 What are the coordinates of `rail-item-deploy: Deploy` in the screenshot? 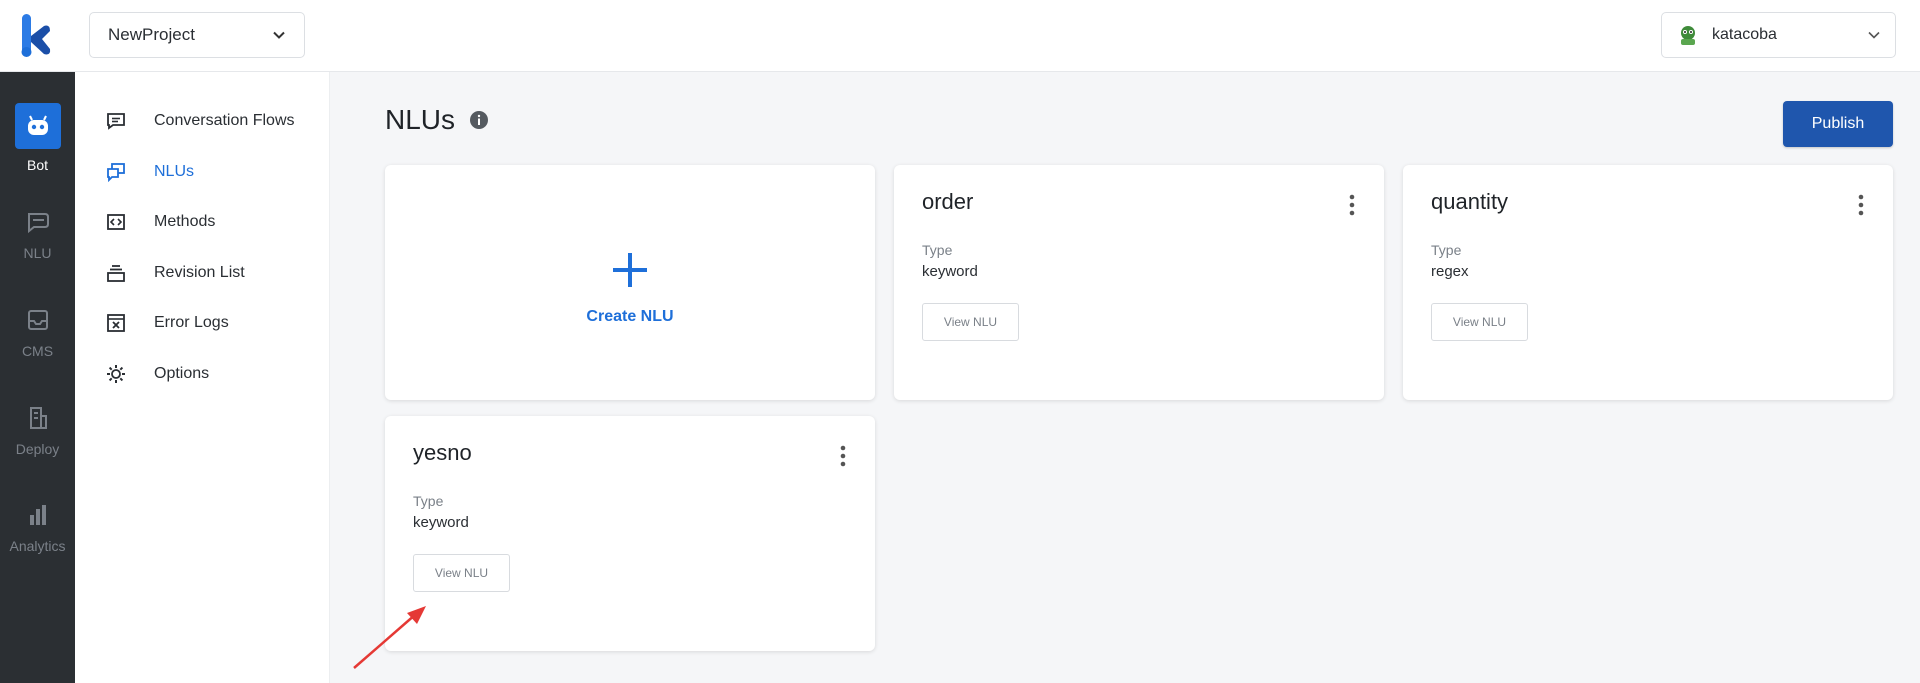 It's located at (37, 430).